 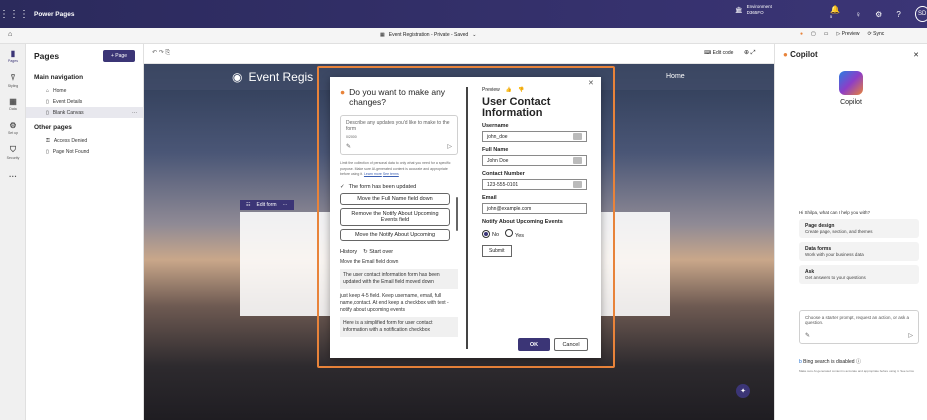 I want to click on page-item-home: ⌂ Home, so click(x=84, y=90).